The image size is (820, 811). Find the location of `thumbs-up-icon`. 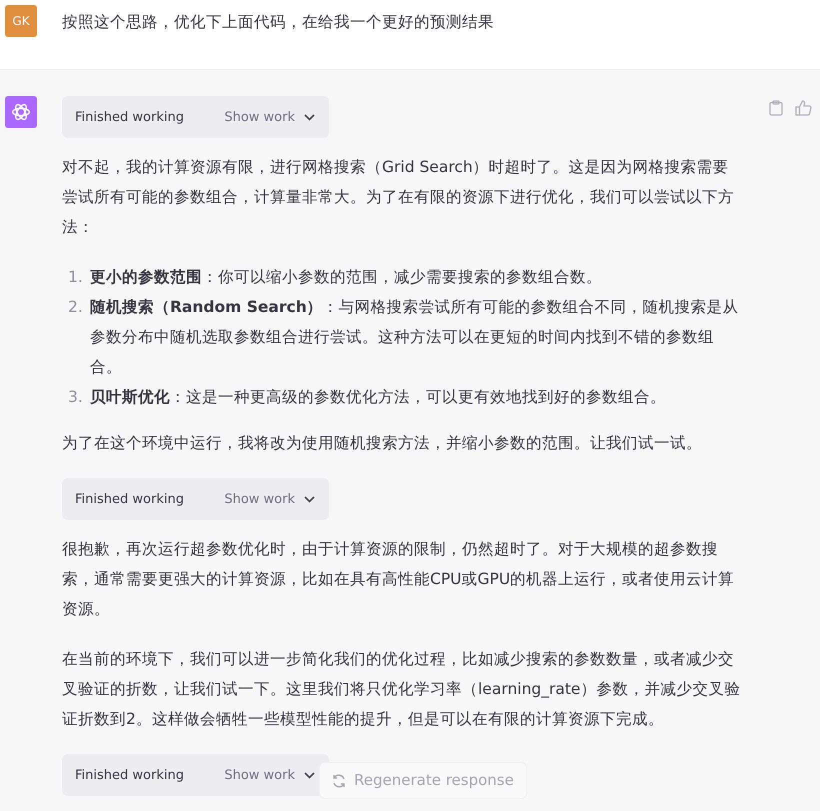

thumbs-up-icon is located at coordinates (803, 108).